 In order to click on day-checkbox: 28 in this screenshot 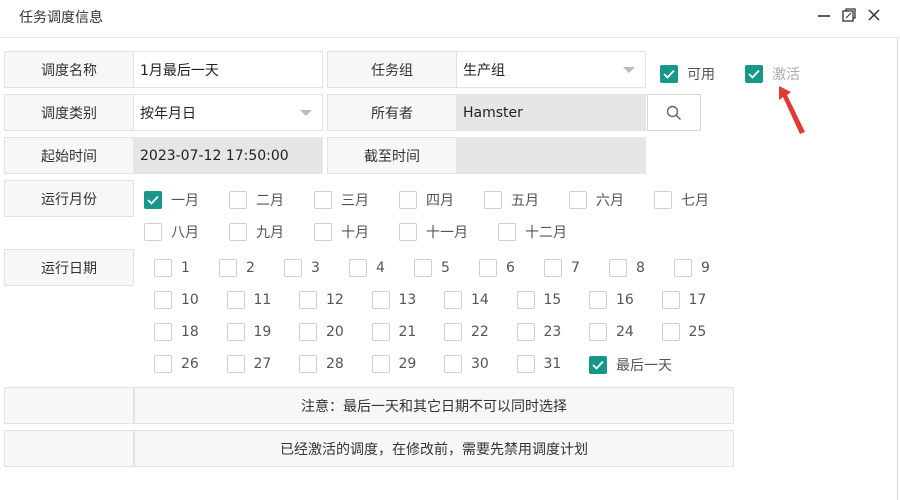, I will do `click(321, 364)`.